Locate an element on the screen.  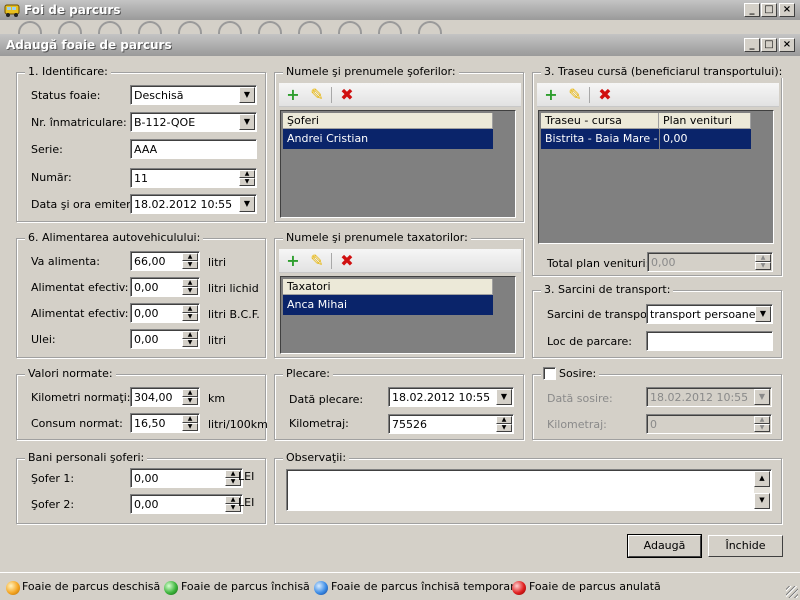
data-plecare-picker: 18.02.2012 10:55 ▼ is located at coordinates (451, 397).